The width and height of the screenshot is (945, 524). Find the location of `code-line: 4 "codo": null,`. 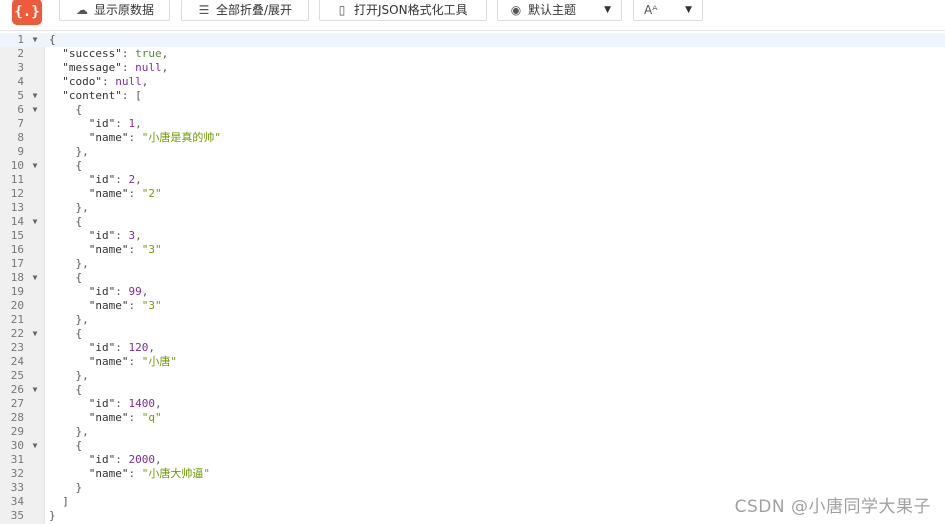

code-line: 4 "codo": null, is located at coordinates (472, 82).